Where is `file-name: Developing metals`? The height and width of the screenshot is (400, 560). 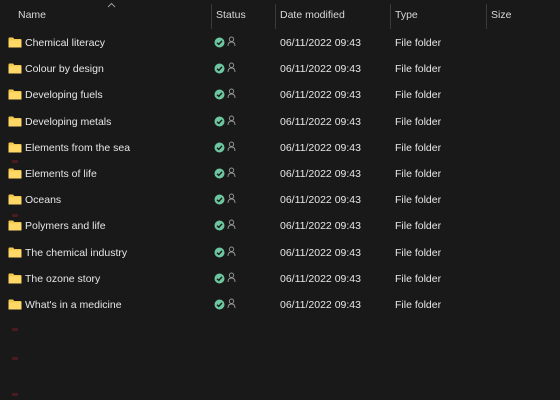
file-name: Developing metals is located at coordinates (68, 123).